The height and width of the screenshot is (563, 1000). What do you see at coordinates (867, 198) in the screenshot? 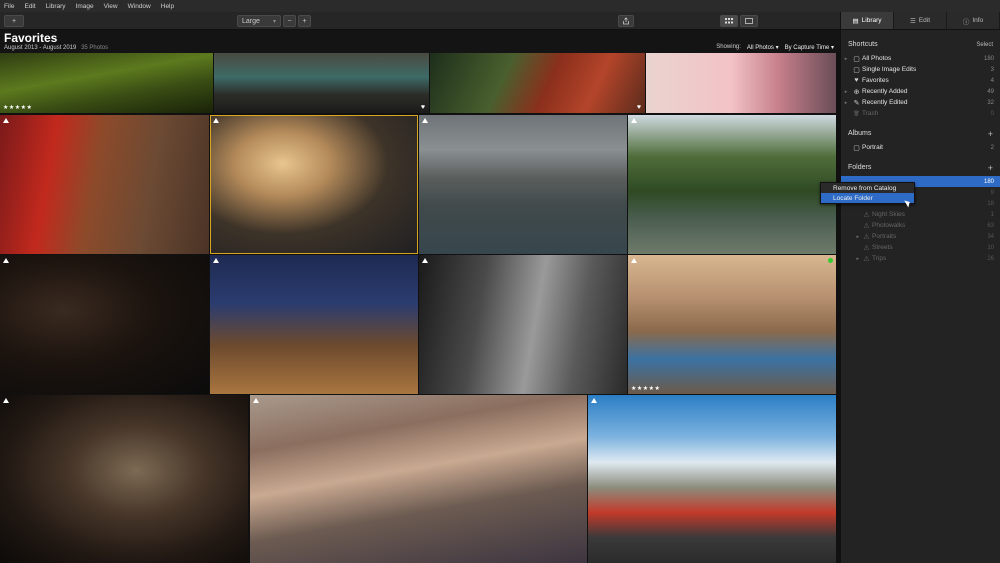
I see `locate-folder-menu-item: Locate Folder` at bounding box center [867, 198].